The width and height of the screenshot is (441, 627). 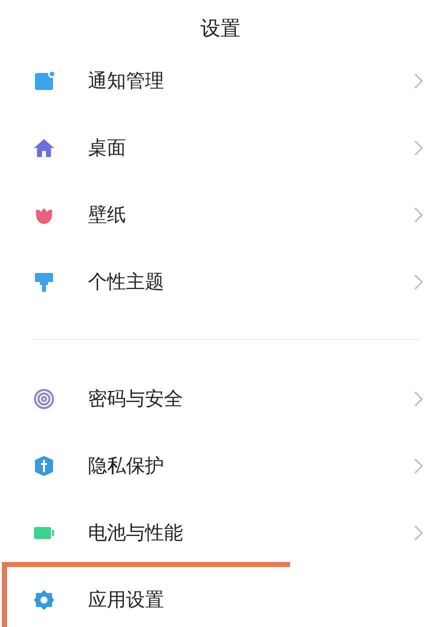 What do you see at coordinates (44, 599) in the screenshot?
I see `gear-icon` at bounding box center [44, 599].